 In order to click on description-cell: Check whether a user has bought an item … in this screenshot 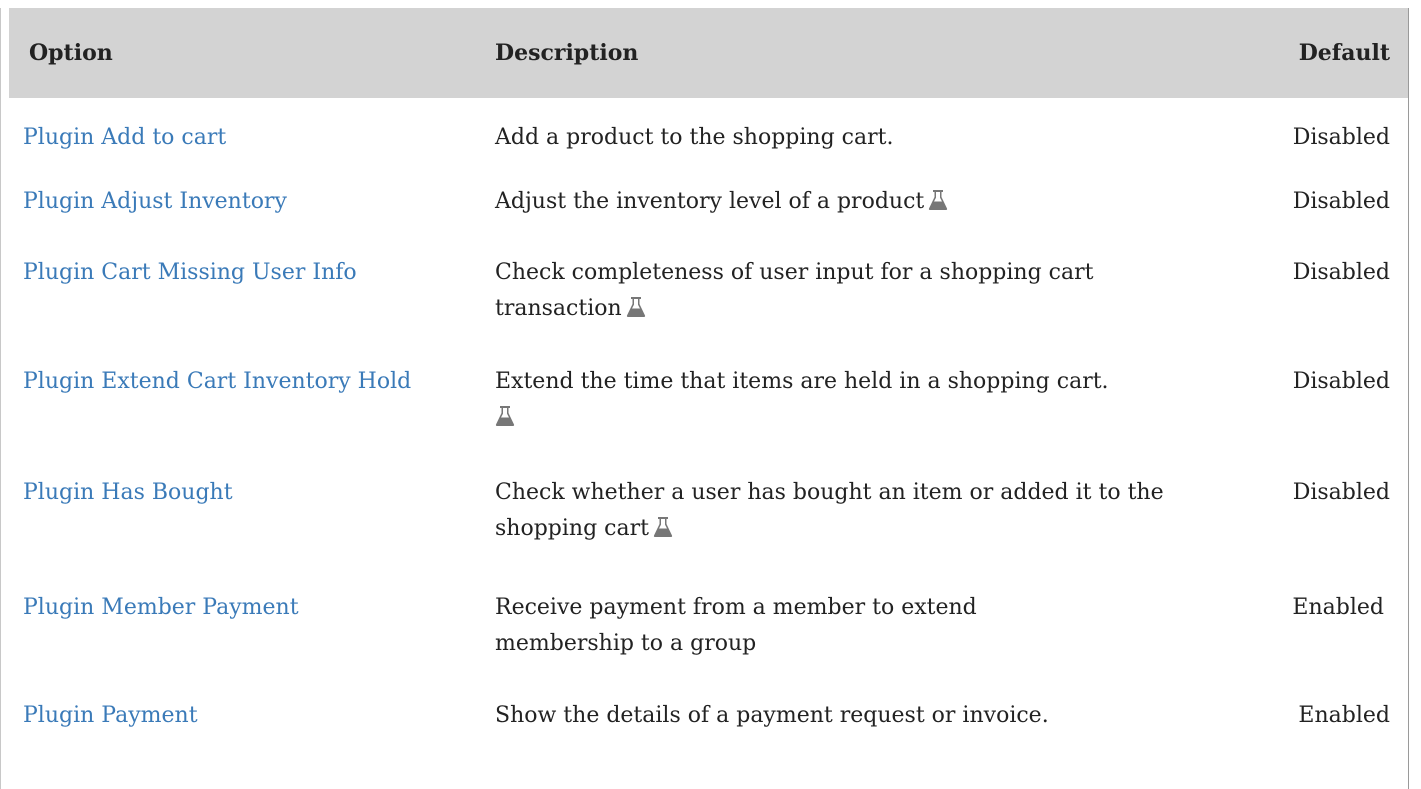, I will do `click(857, 519)`.